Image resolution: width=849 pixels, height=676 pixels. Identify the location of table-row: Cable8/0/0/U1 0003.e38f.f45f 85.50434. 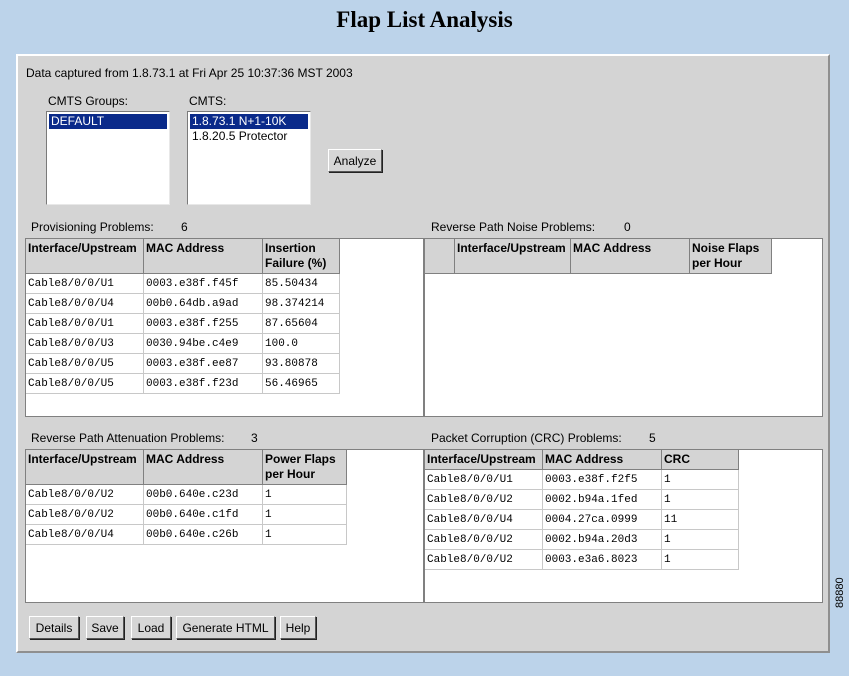
(183, 283).